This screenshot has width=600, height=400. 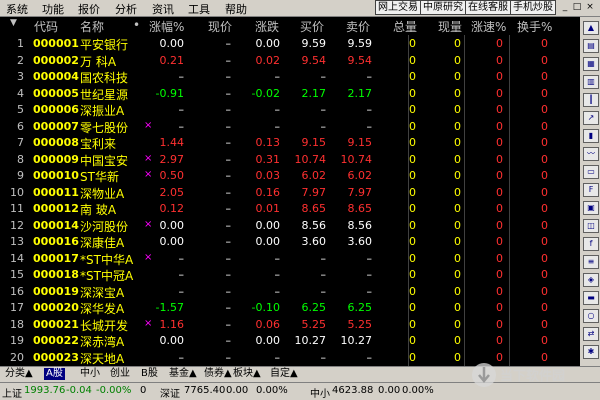 What do you see at coordinates (591, 64) in the screenshot?
I see `grid-icon: ▦` at bounding box center [591, 64].